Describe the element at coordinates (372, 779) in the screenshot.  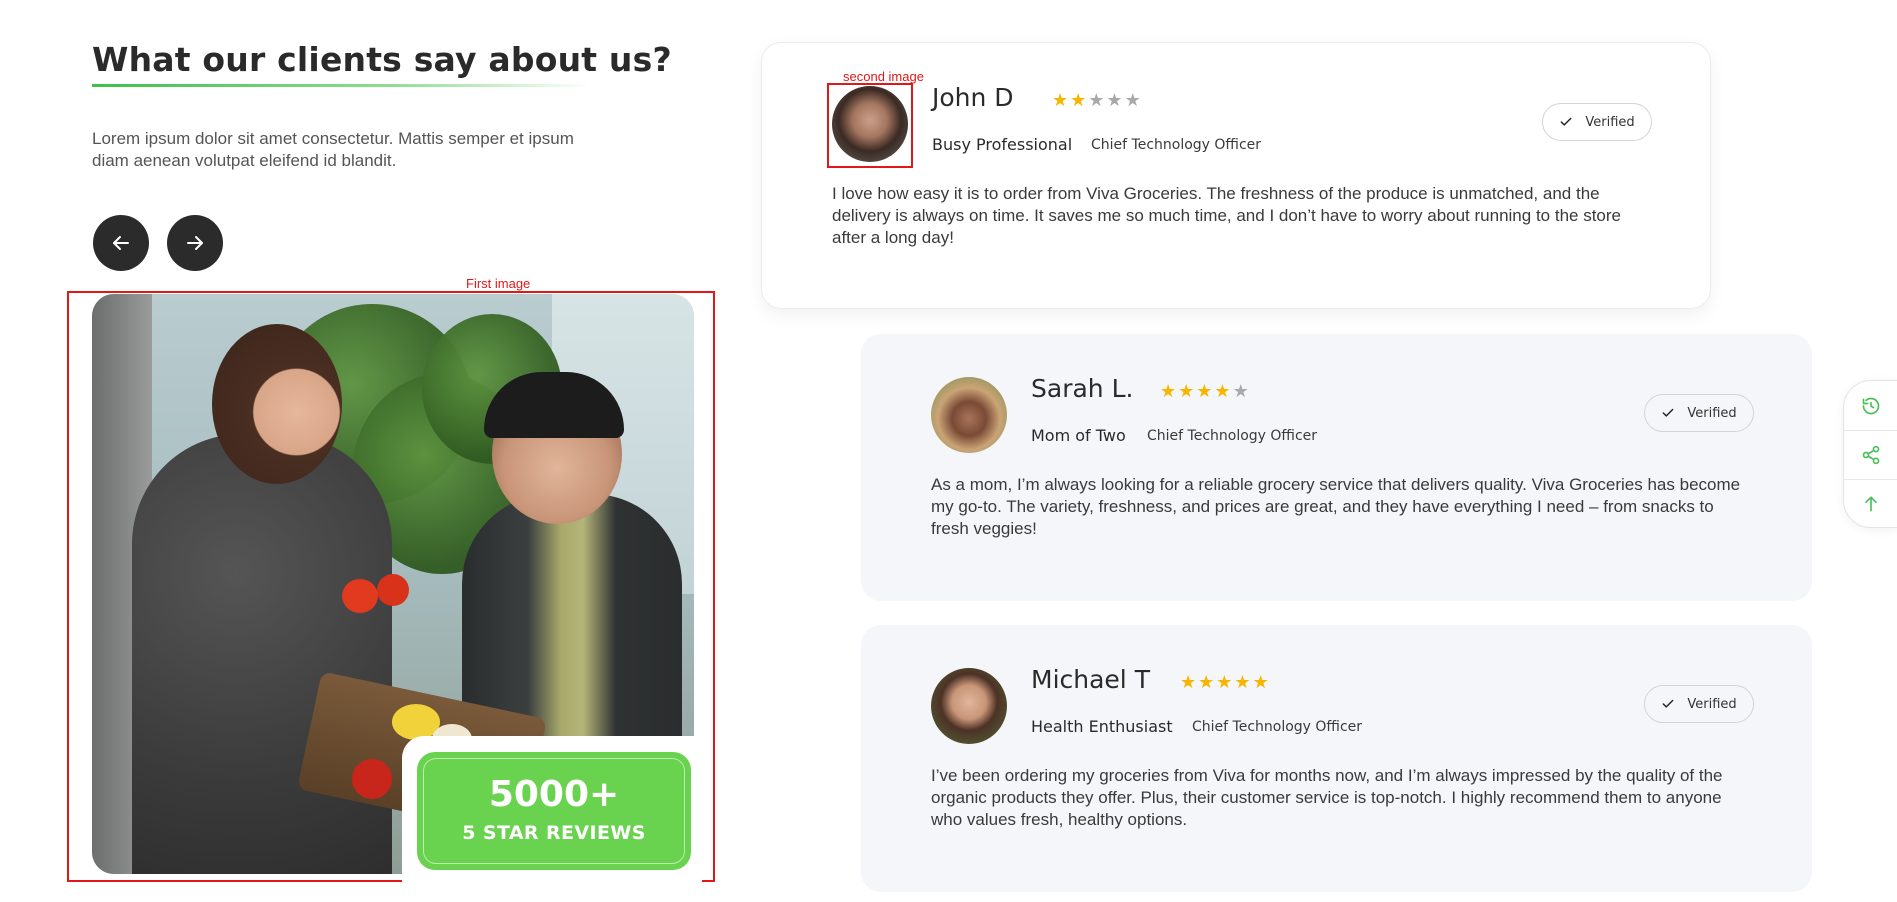
I see `photo-pepper` at that location.